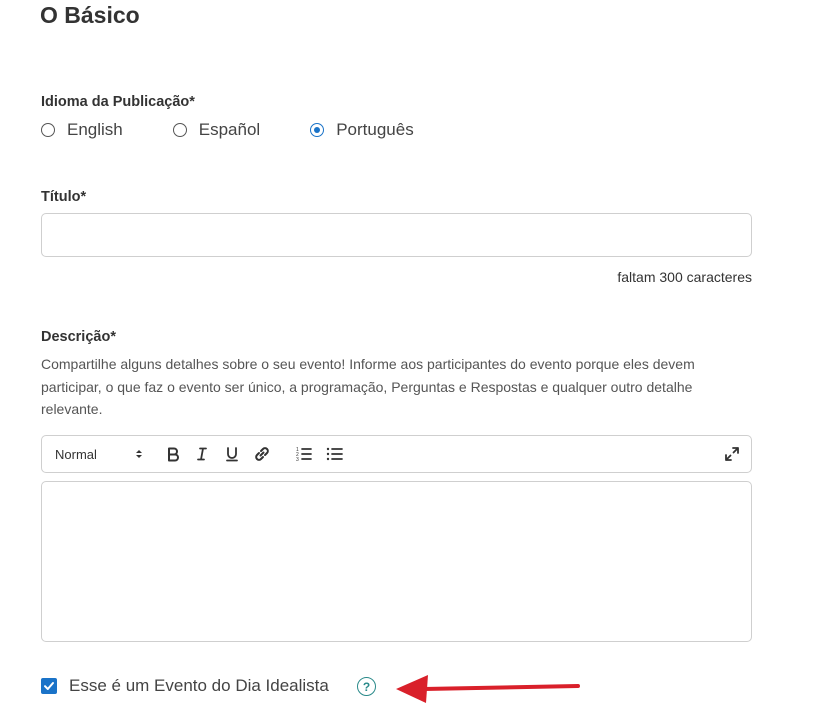  I want to click on radio-option-espanol: Español, so click(216, 130).